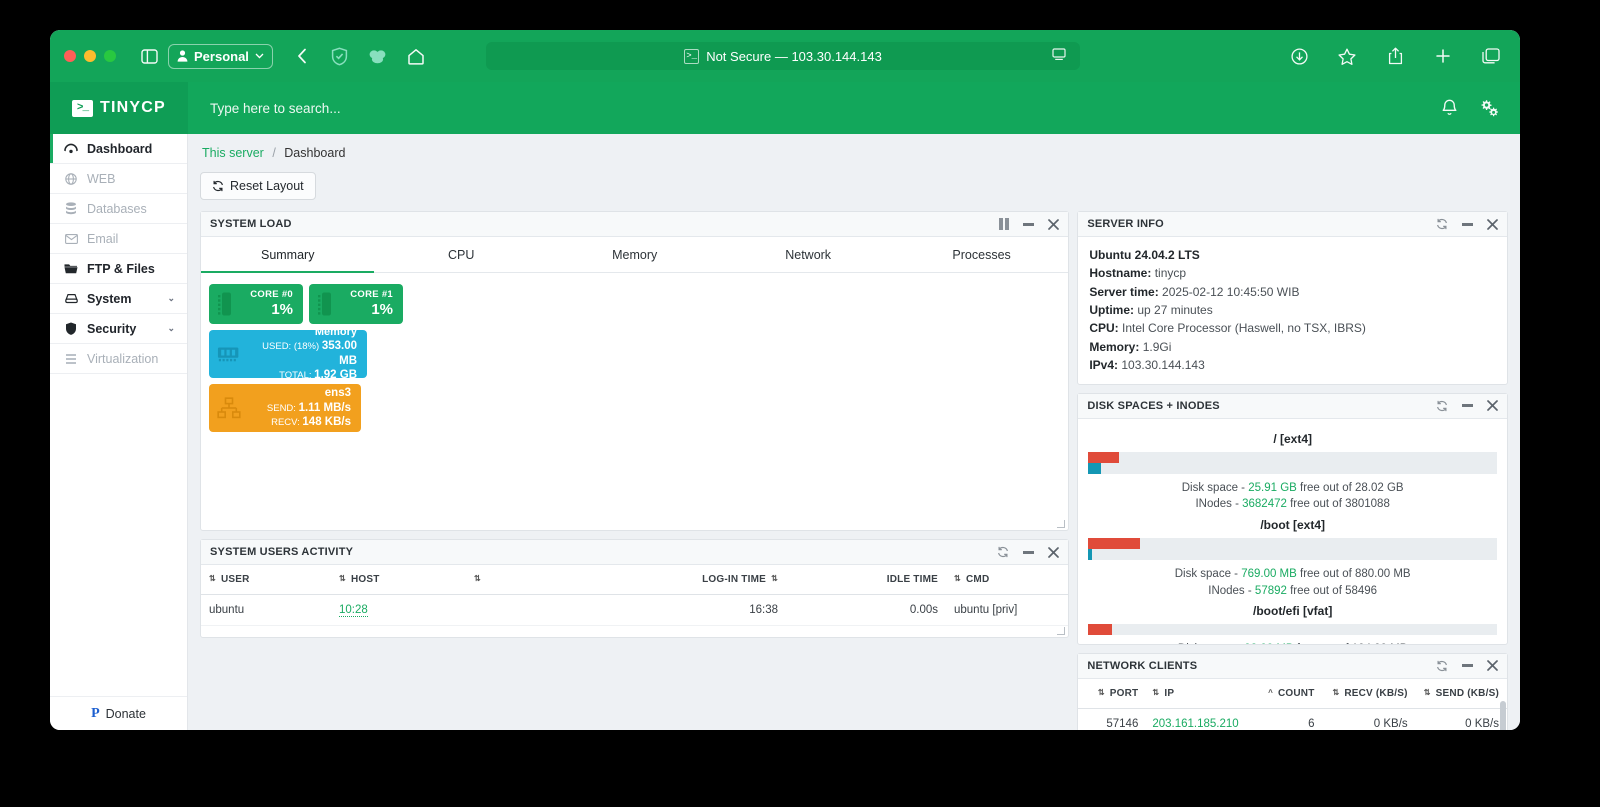 Image resolution: width=1600 pixels, height=807 pixels. I want to click on column-user: ⇅ USER, so click(266, 580).